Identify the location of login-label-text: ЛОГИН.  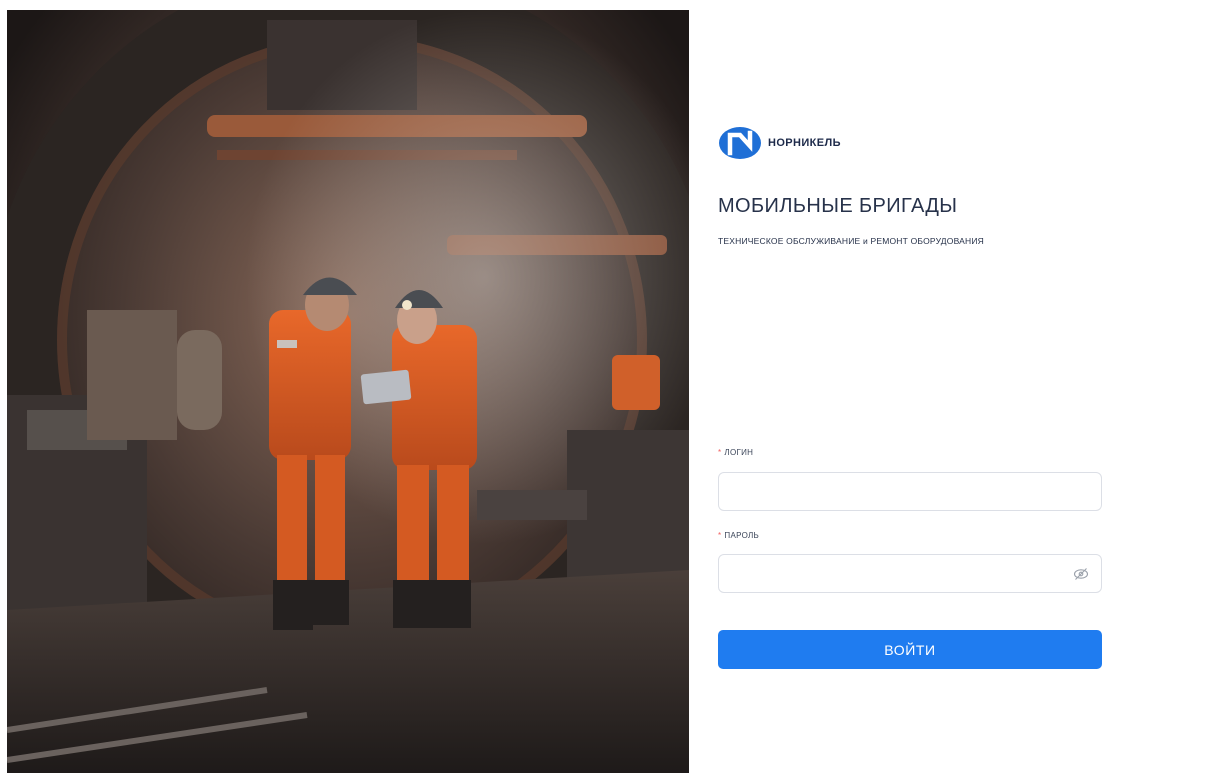
(739, 452).